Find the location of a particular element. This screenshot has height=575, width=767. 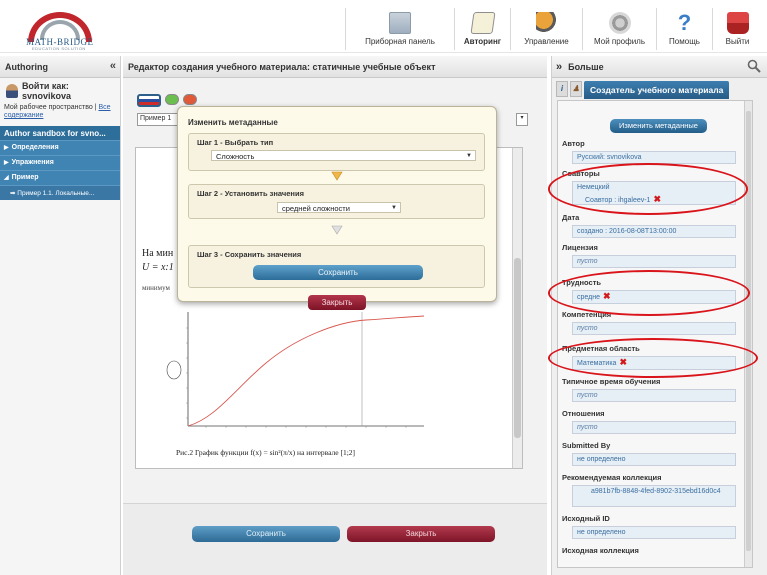

step-2-label: Шаг 2 - Установить значения is located at coordinates (250, 193).